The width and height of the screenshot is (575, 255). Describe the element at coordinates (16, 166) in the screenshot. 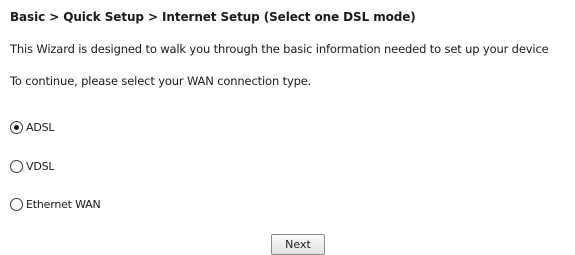

I see `vdsl-radio` at that location.